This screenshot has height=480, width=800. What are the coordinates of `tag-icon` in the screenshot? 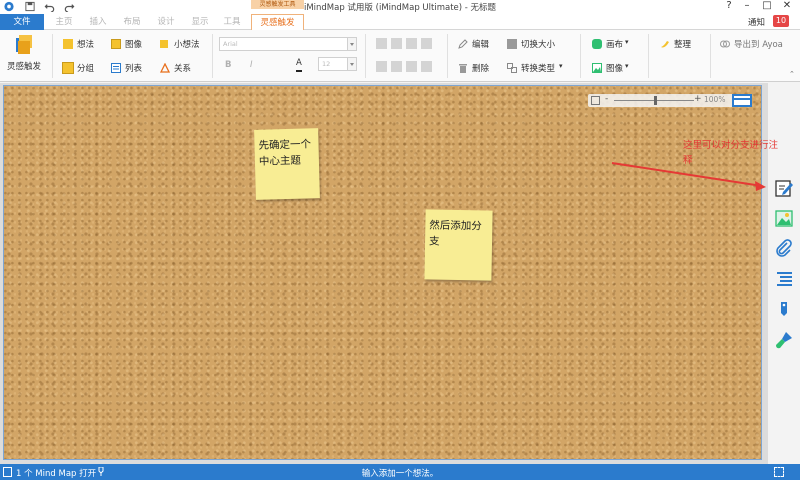 It's located at (784, 309).